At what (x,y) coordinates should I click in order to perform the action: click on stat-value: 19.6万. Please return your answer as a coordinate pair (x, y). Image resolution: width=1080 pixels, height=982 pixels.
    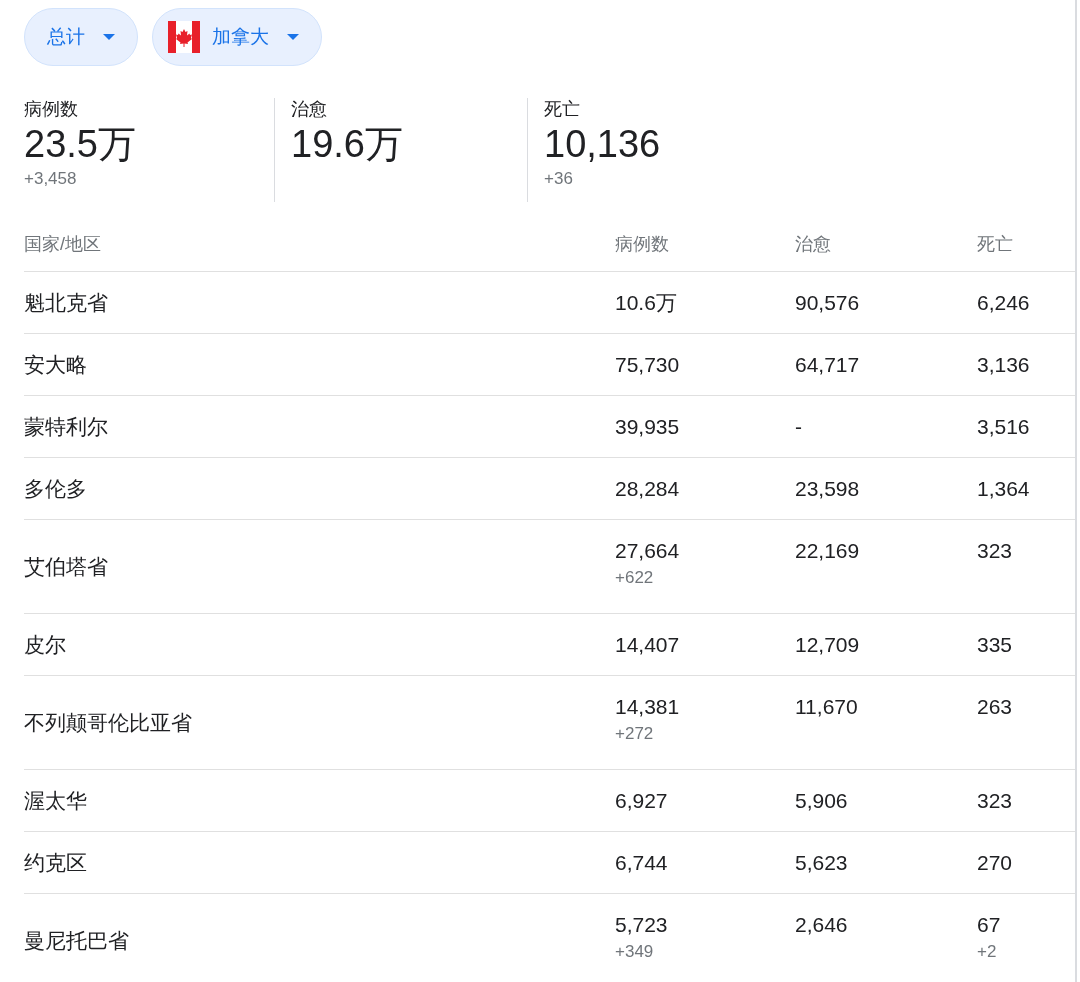
    Looking at the image, I should click on (347, 144).